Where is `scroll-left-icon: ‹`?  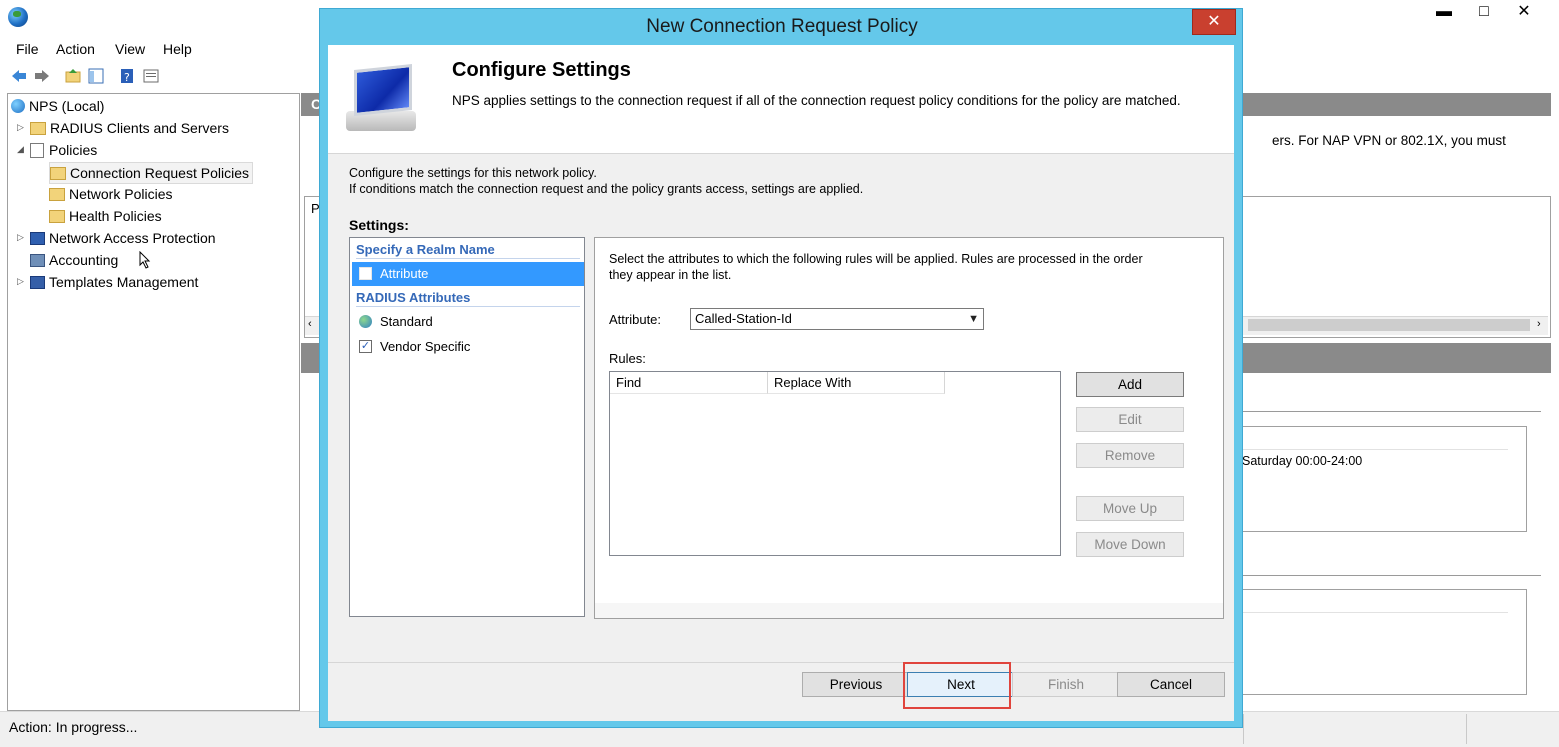 scroll-left-icon: ‹ is located at coordinates (310, 324).